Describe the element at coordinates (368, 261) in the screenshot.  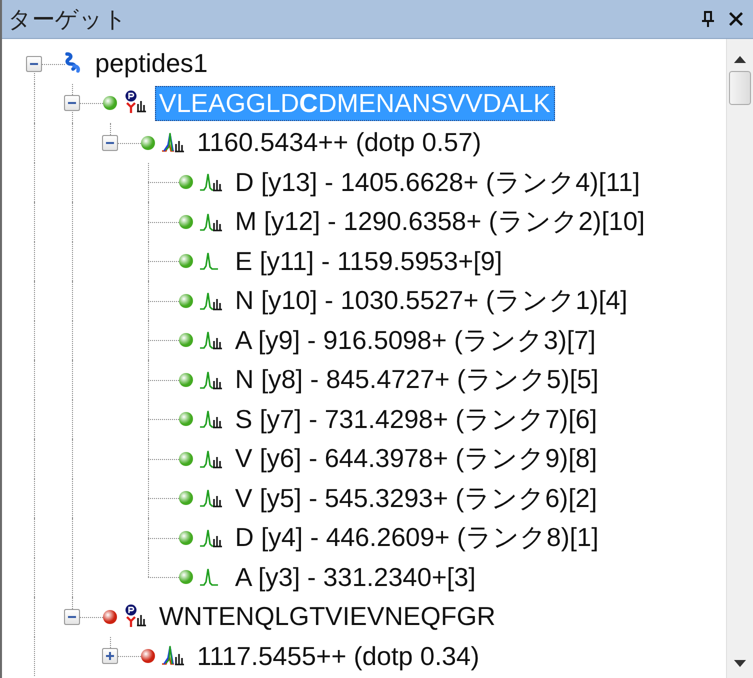
I see `tree-item: E [y11] - 1159.5953+[9]` at that location.